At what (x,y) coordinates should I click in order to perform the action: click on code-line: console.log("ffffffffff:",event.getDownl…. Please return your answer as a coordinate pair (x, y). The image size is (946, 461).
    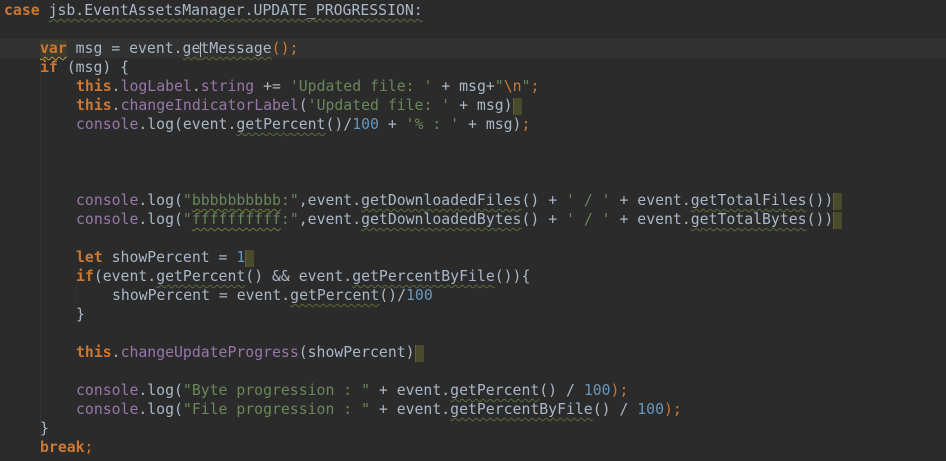
    Looking at the image, I should click on (473, 219).